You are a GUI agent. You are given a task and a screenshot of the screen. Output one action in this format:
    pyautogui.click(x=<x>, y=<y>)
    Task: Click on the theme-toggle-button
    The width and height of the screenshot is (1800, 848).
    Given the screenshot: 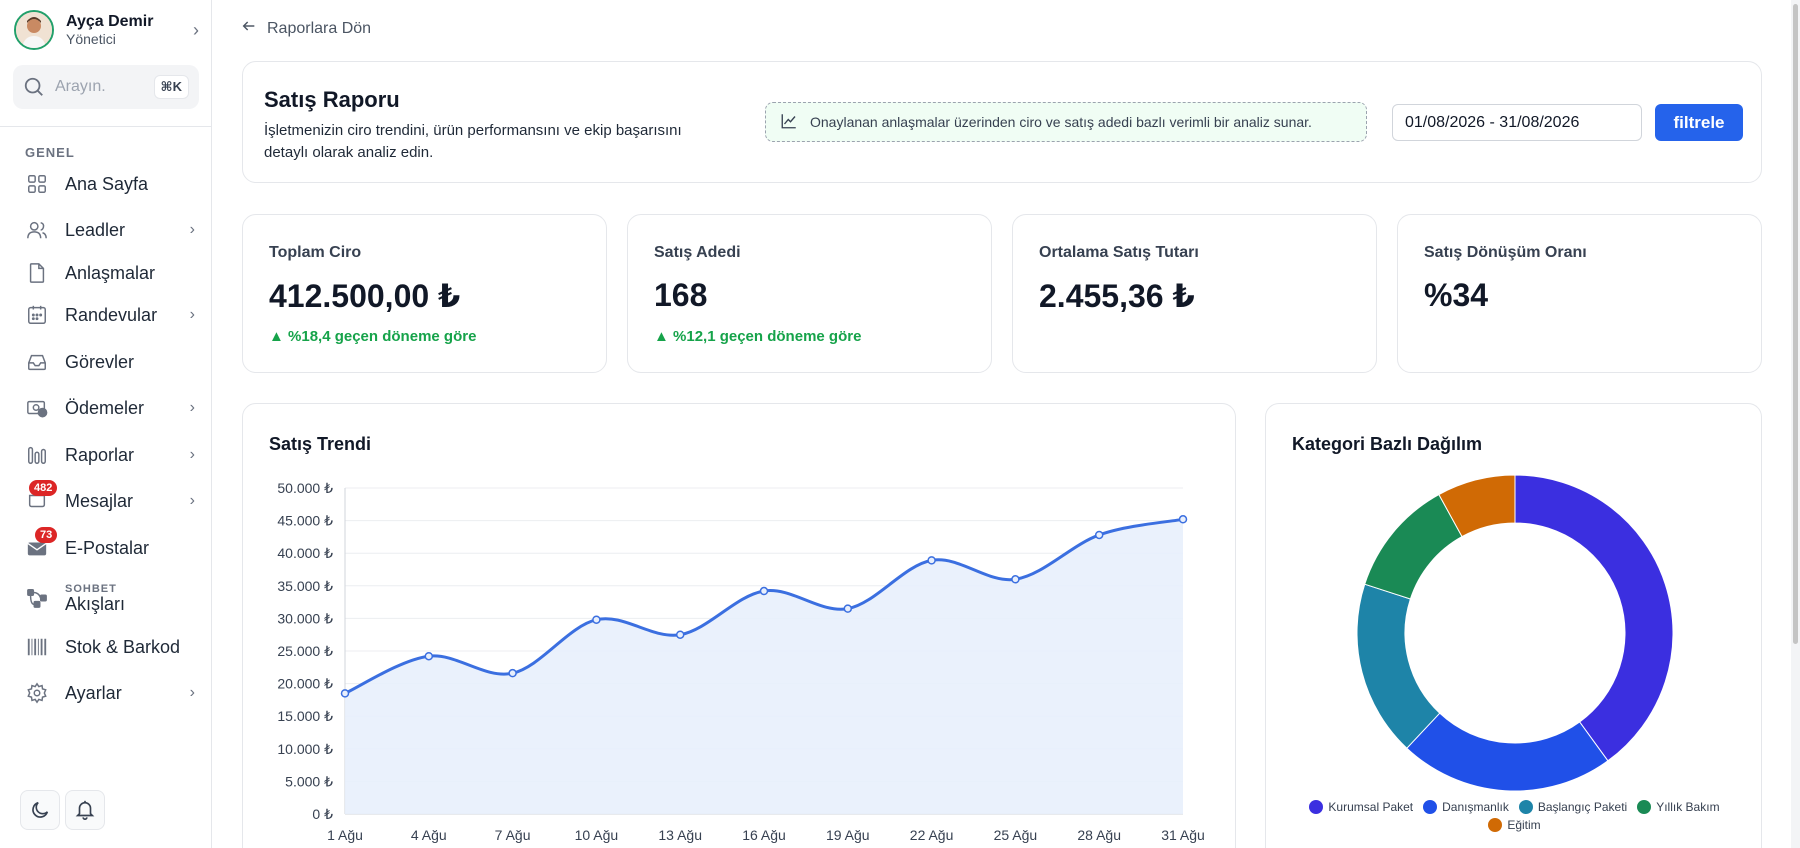 What is the action you would take?
    pyautogui.click(x=40, y=810)
    